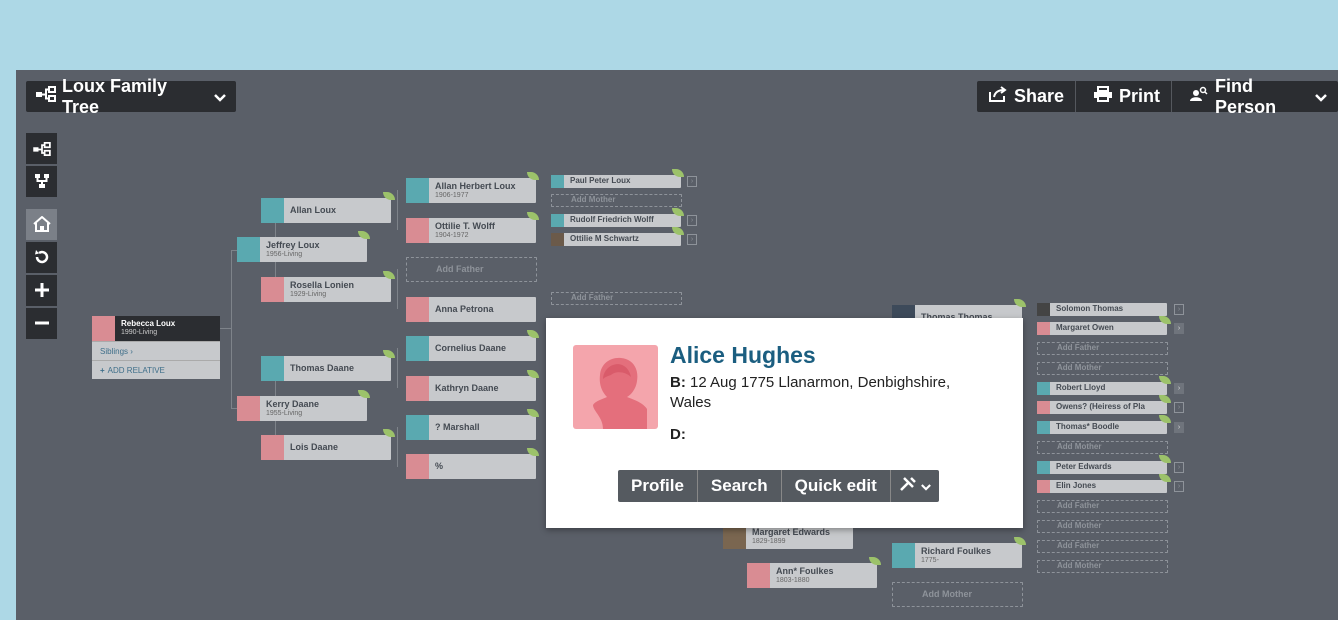  I want to click on person-card: Allan Loux, so click(326, 210).